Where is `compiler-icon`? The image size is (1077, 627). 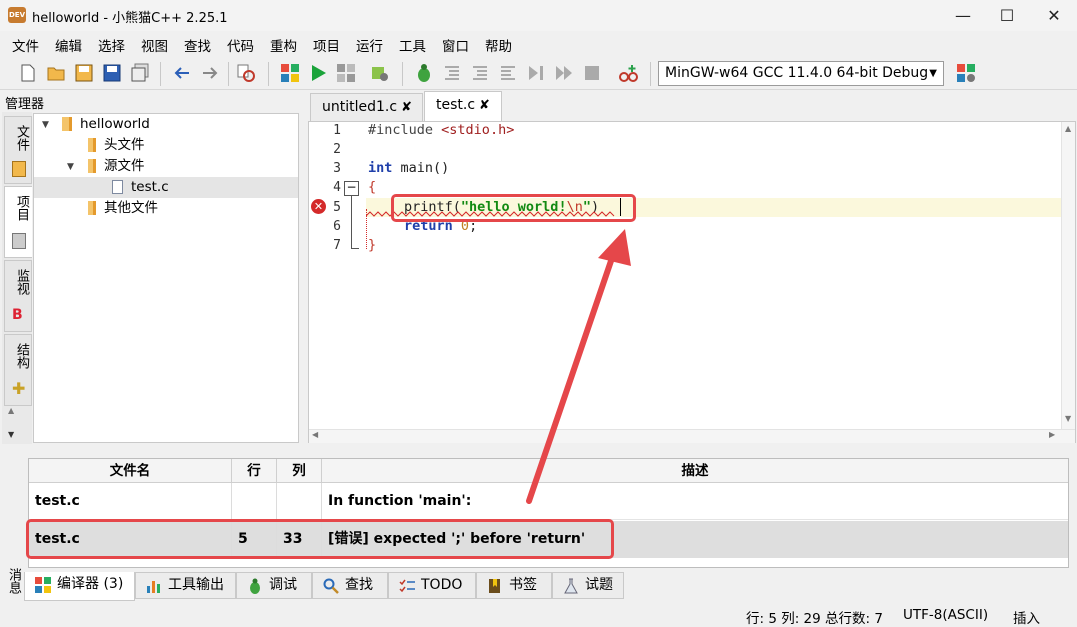
compiler-icon is located at coordinates (43, 585).